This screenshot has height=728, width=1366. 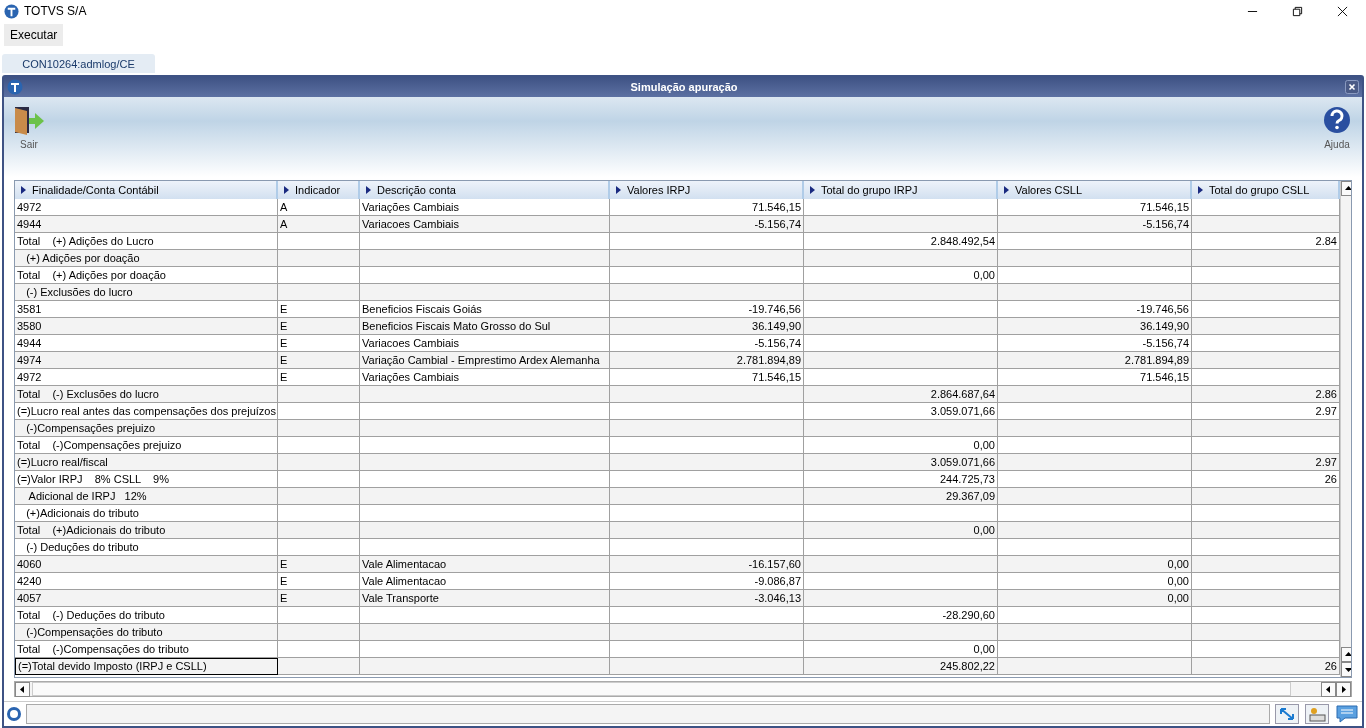 I want to click on window-title: TOTVS S/A, so click(x=55, y=11).